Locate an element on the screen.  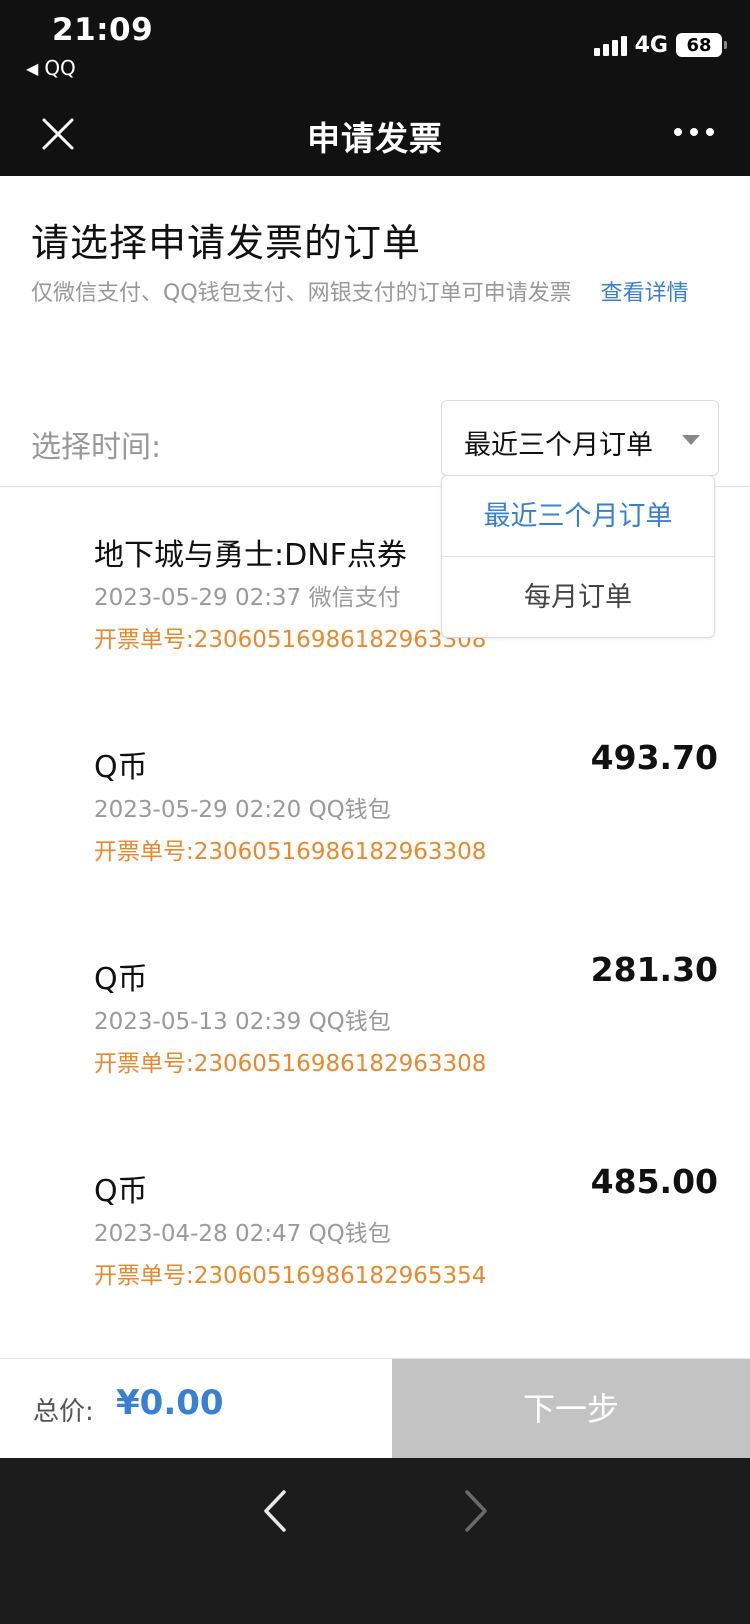
browser-nav-bar is located at coordinates (375, 1541).